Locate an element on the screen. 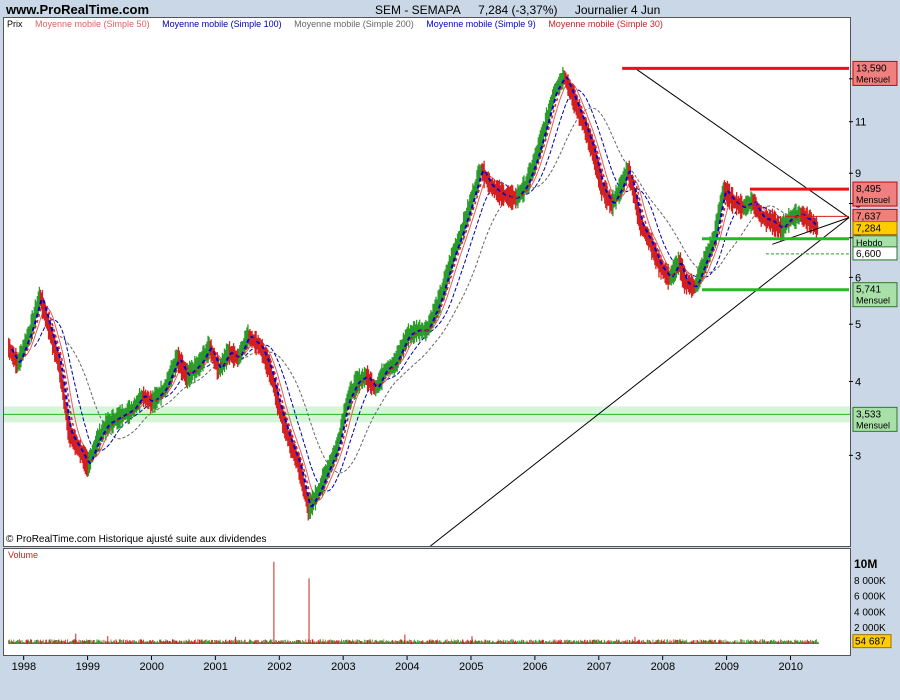 The width and height of the screenshot is (900, 700). x-tick-label: 2006 is located at coordinates (535, 667).